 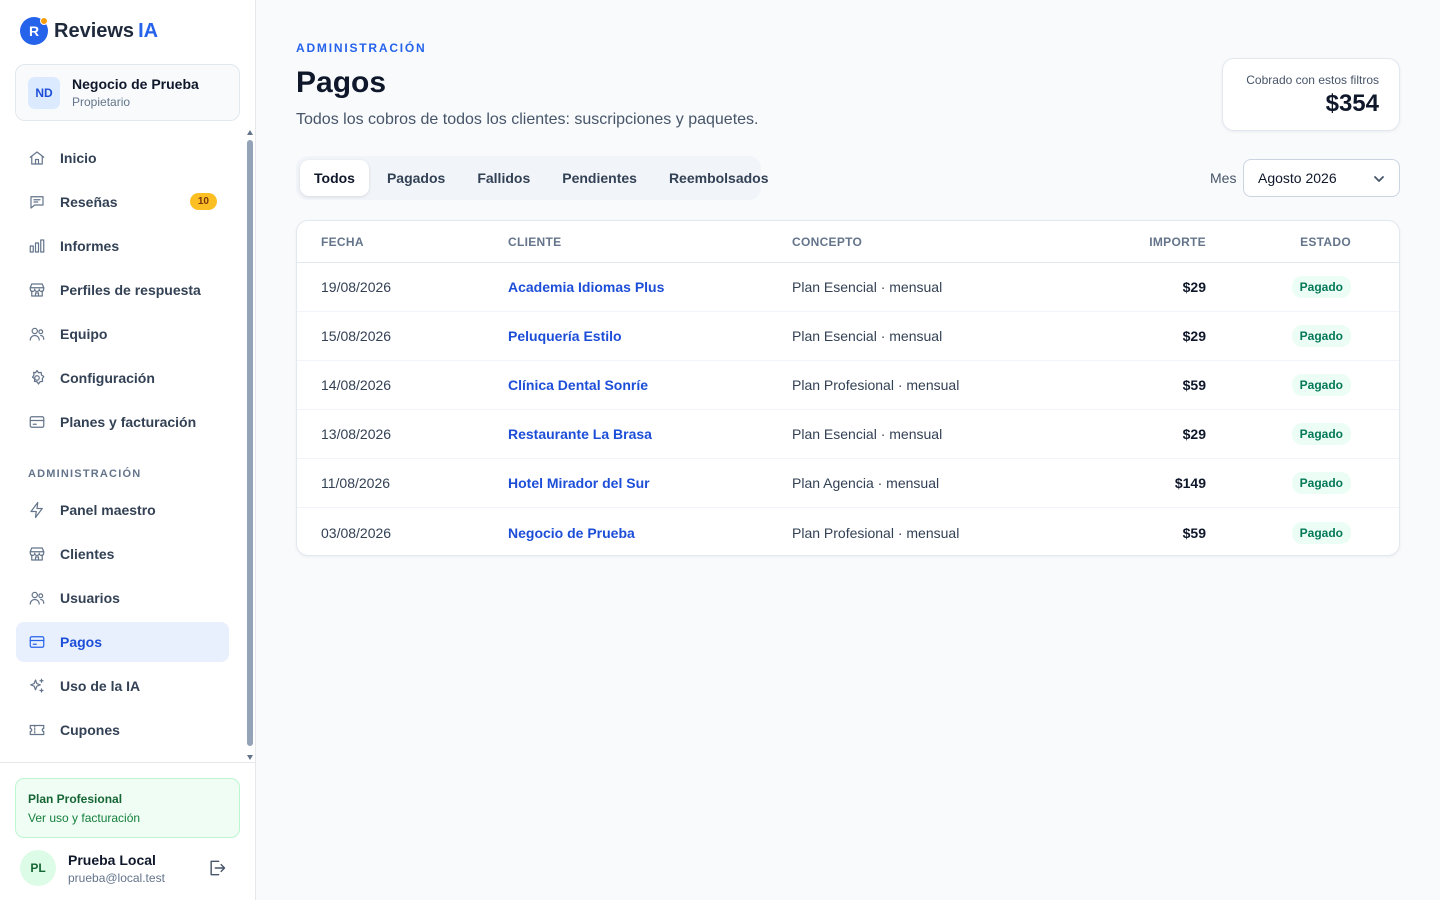 I want to click on sidebar-item-label: Perfiles de respuesta, so click(x=130, y=290).